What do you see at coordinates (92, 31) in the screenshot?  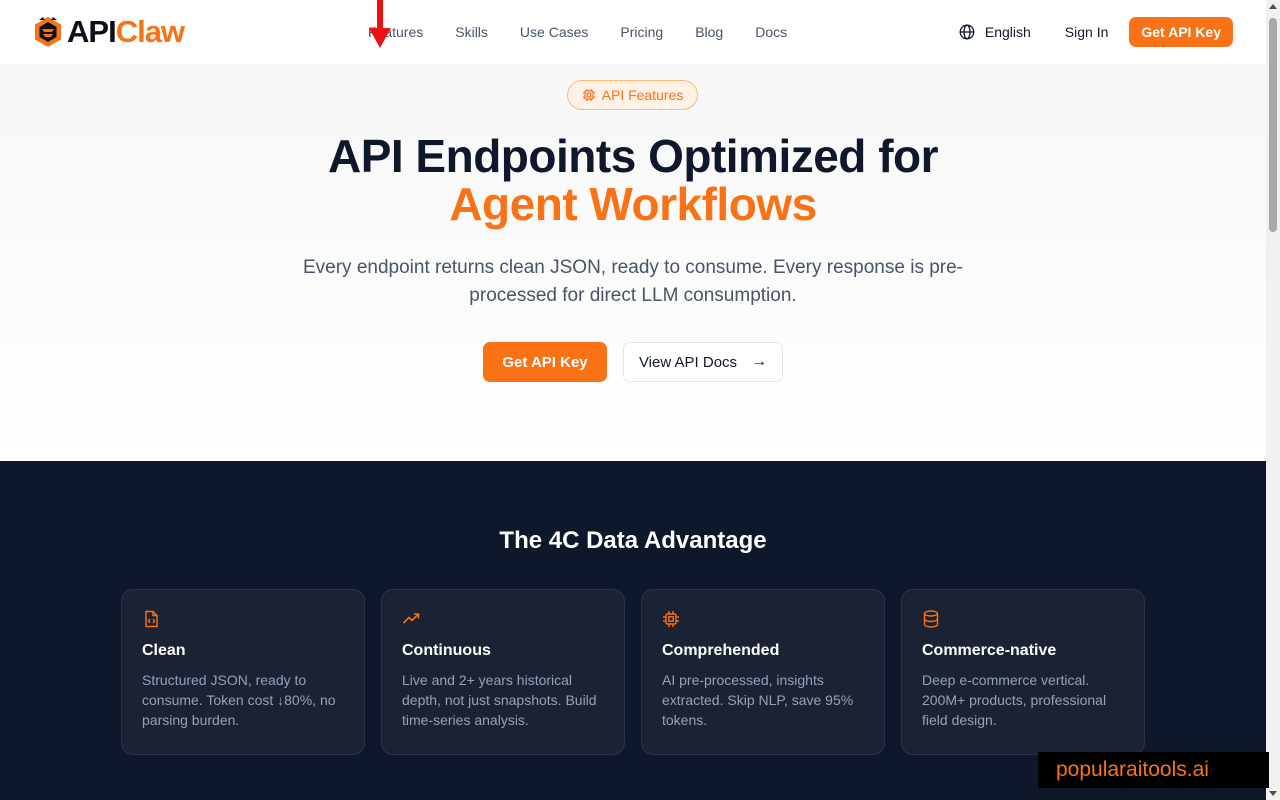 I see `brand-name-part1: API` at bounding box center [92, 31].